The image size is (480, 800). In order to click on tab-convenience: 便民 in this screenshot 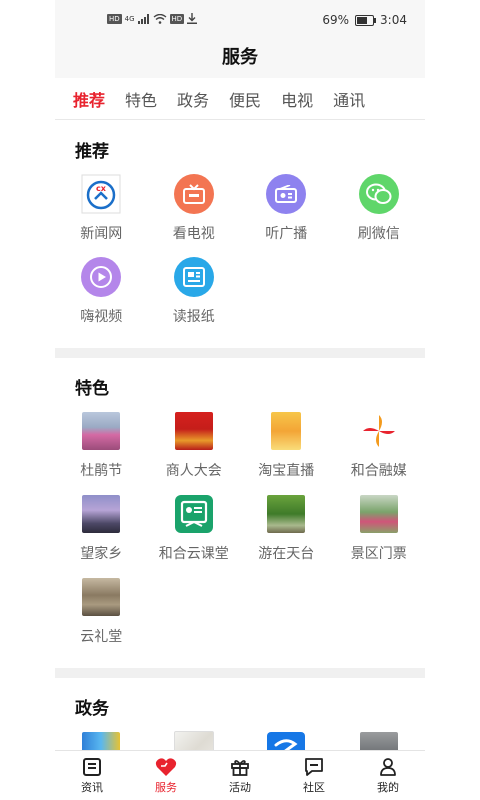, I will do `click(245, 99)`.